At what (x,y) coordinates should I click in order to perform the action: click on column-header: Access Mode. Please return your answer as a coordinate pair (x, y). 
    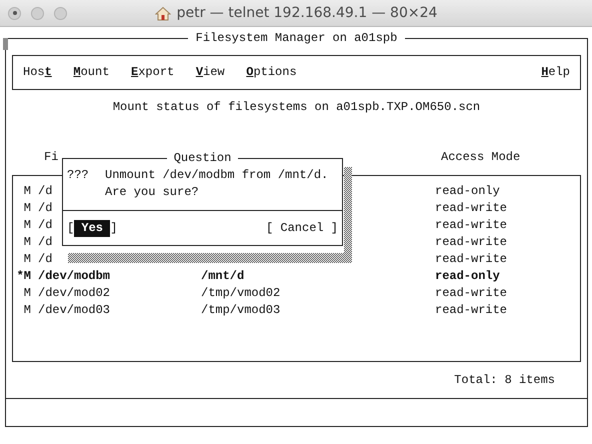
    Looking at the image, I should click on (480, 157).